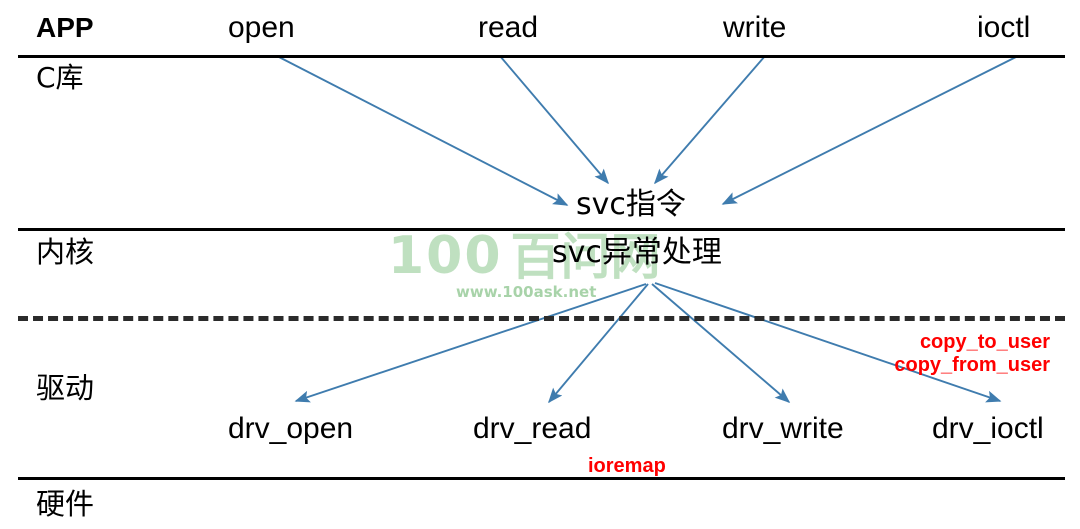 The width and height of the screenshot is (1080, 529). I want to click on divider-kernel-driver-dashed, so click(541, 318).